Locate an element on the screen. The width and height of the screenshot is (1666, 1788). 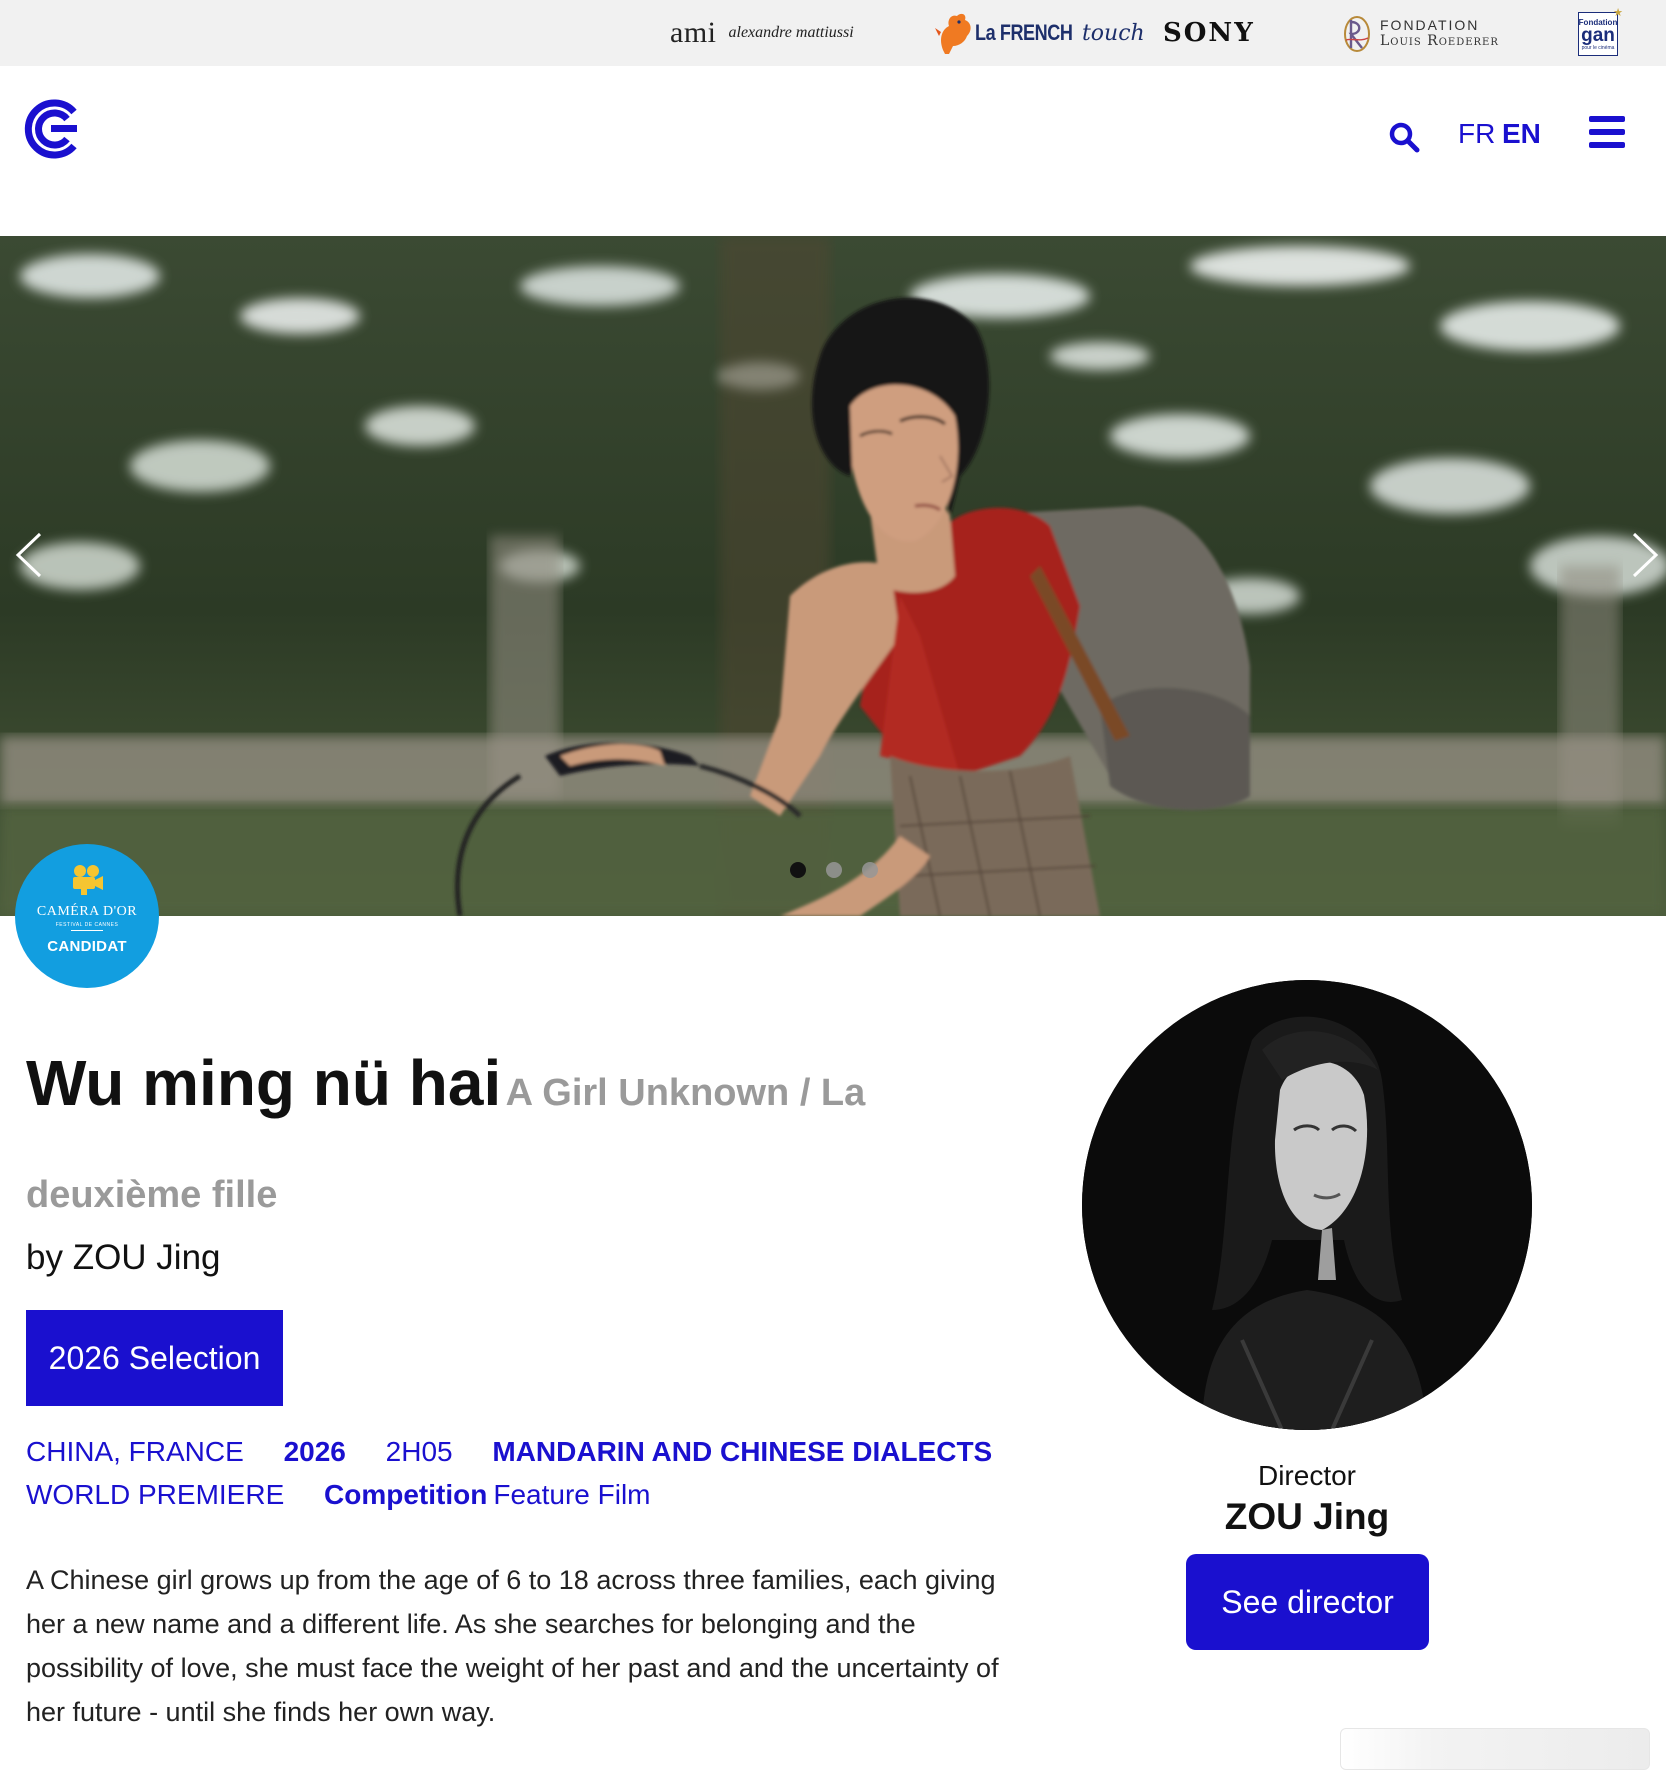
camera-dor-badge: CAMÉRA D'OR FESTIVAL DE CANNES CANDIDAT is located at coordinates (87, 916).